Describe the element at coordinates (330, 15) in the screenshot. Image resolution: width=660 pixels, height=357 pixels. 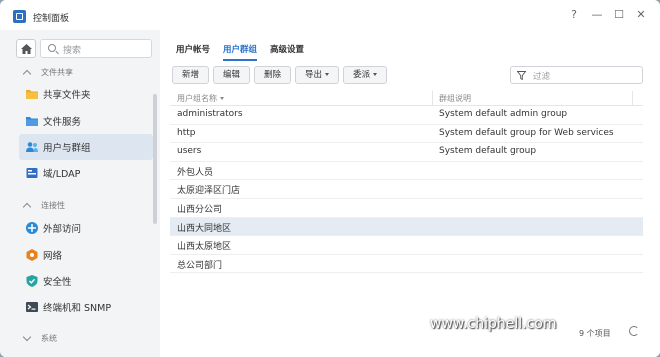
I see `title-bar: 控制面板 ? — ☐ ✕` at that location.